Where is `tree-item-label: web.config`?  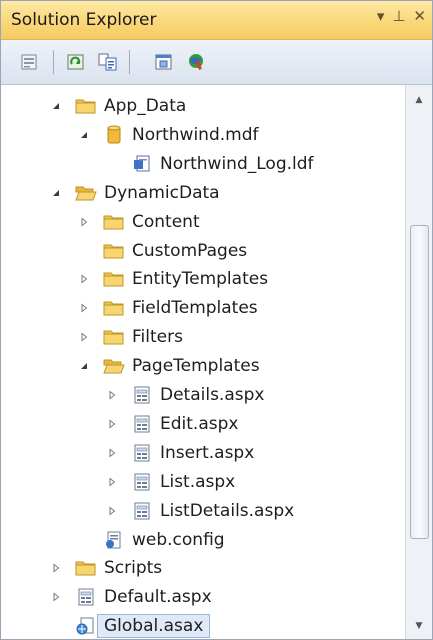
tree-item-label: web.config is located at coordinates (178, 539).